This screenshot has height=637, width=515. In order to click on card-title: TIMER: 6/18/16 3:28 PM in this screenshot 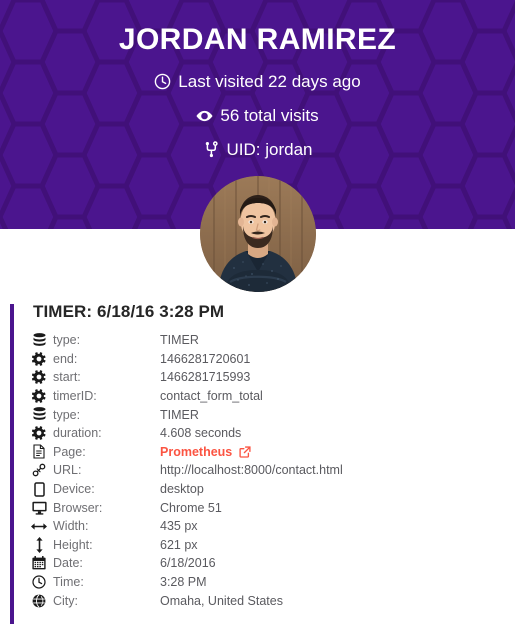, I will do `click(129, 311)`.